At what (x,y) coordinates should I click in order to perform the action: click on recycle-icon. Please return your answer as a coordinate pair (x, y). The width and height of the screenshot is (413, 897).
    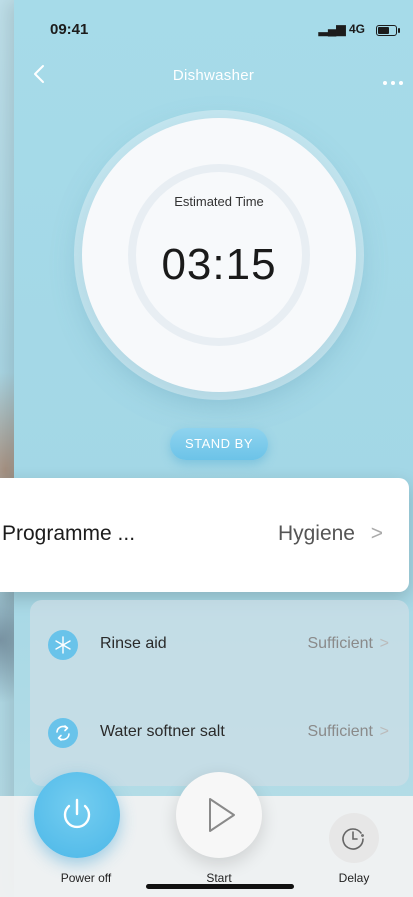
    Looking at the image, I should click on (63, 733).